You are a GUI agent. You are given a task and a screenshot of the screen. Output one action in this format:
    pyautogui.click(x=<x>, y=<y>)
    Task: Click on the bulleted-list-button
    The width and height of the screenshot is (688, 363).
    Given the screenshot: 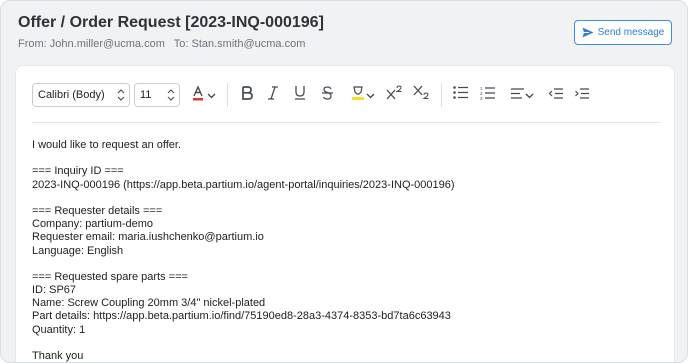 What is the action you would take?
    pyautogui.click(x=461, y=95)
    